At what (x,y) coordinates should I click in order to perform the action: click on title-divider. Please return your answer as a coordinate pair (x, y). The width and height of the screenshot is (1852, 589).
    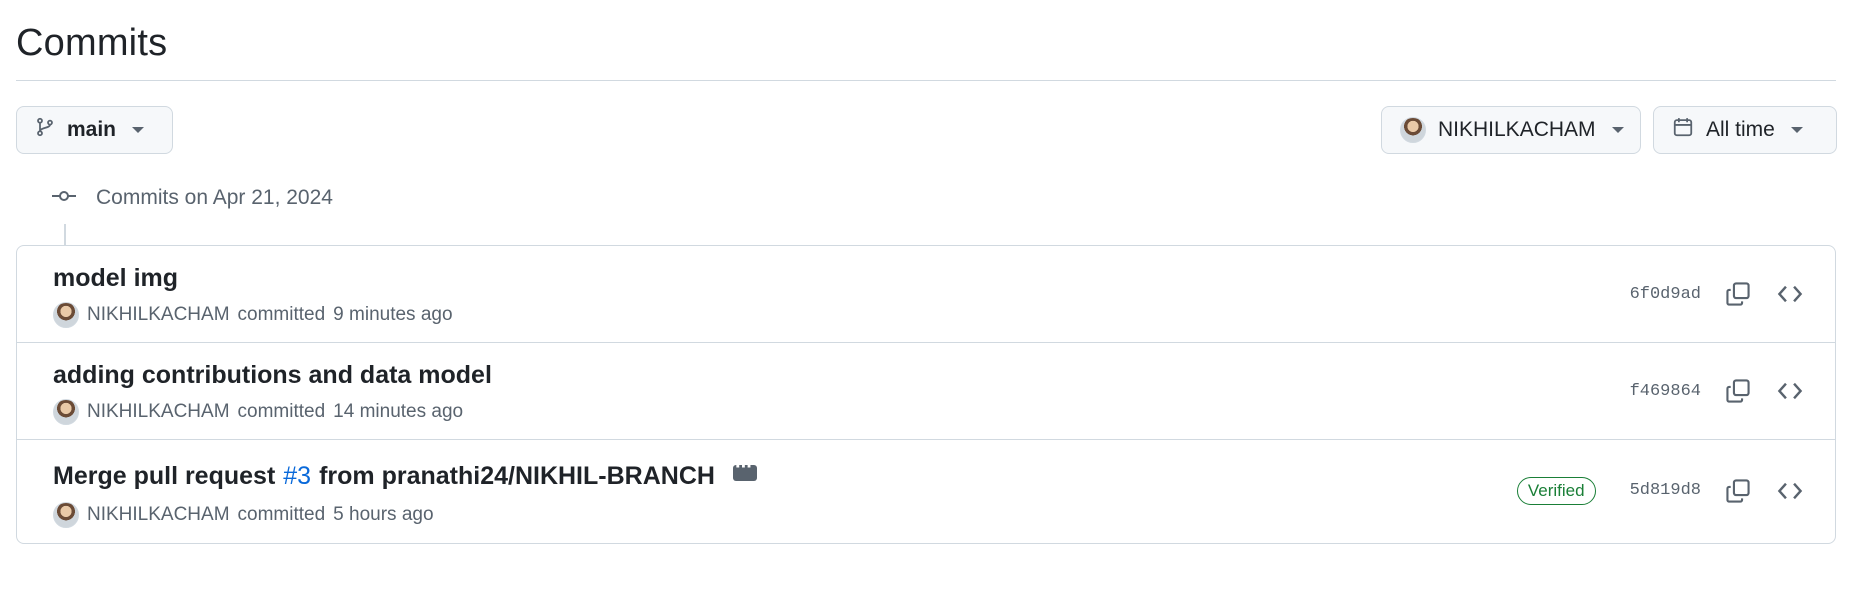
    Looking at the image, I should click on (926, 80).